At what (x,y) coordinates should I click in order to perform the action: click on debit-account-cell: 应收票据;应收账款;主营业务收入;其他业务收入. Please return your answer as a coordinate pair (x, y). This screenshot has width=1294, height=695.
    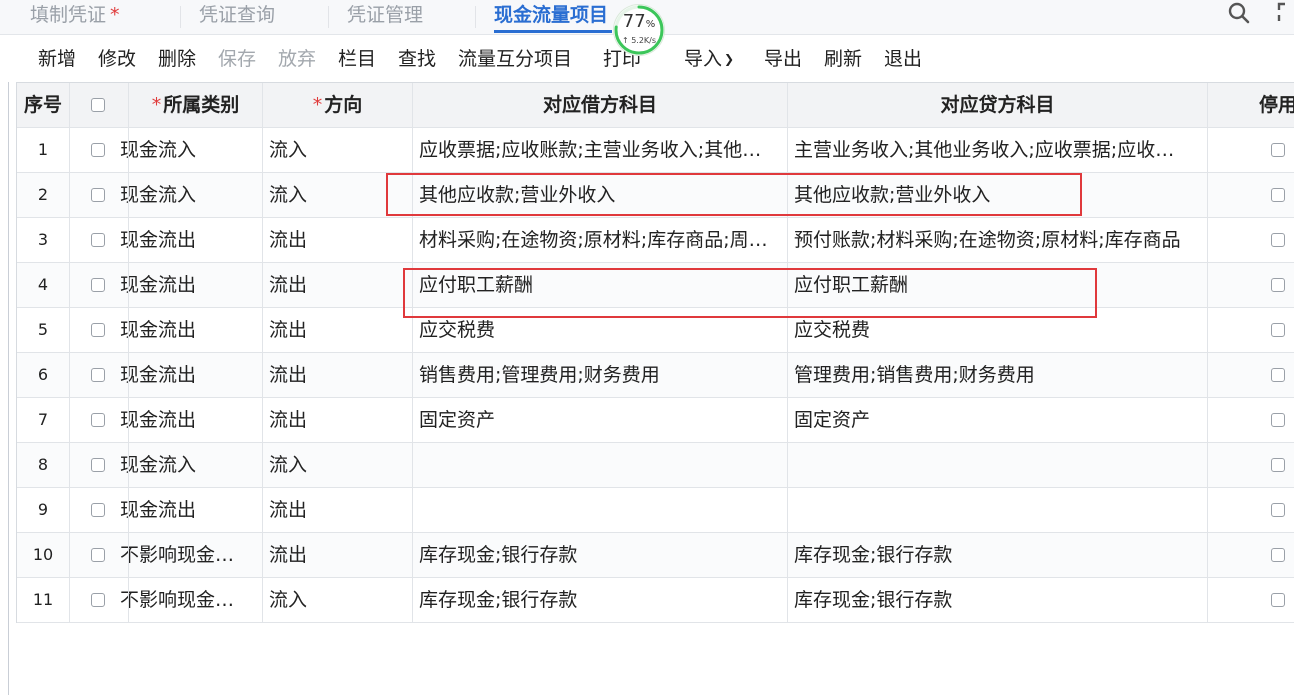
    Looking at the image, I should click on (595, 150).